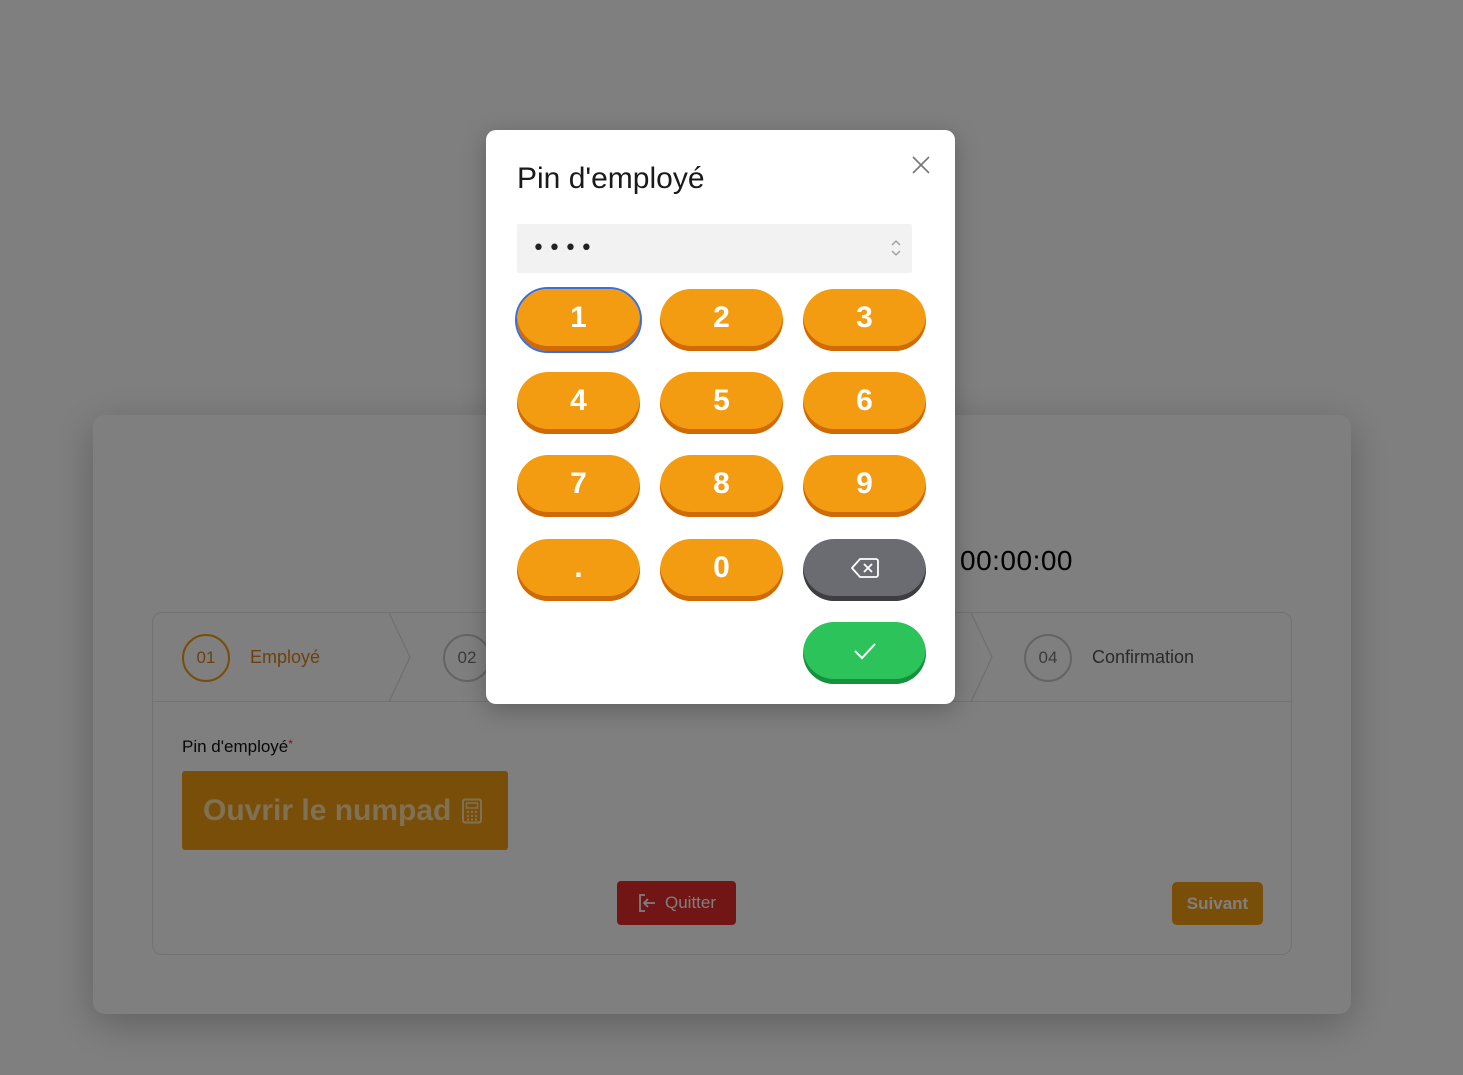 The width and height of the screenshot is (1463, 1075). What do you see at coordinates (578, 320) in the screenshot?
I see `key-1: 1` at bounding box center [578, 320].